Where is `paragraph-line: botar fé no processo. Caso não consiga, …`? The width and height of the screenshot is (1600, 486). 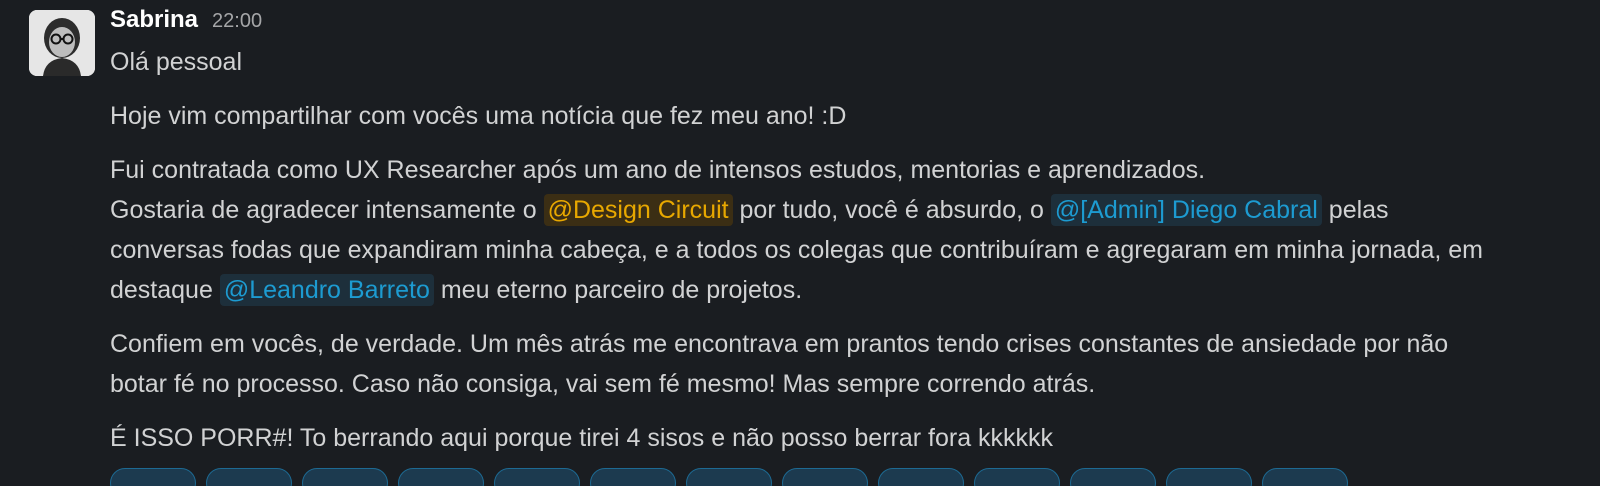 paragraph-line: botar fé no processo. Caso não consiga, … is located at coordinates (603, 384).